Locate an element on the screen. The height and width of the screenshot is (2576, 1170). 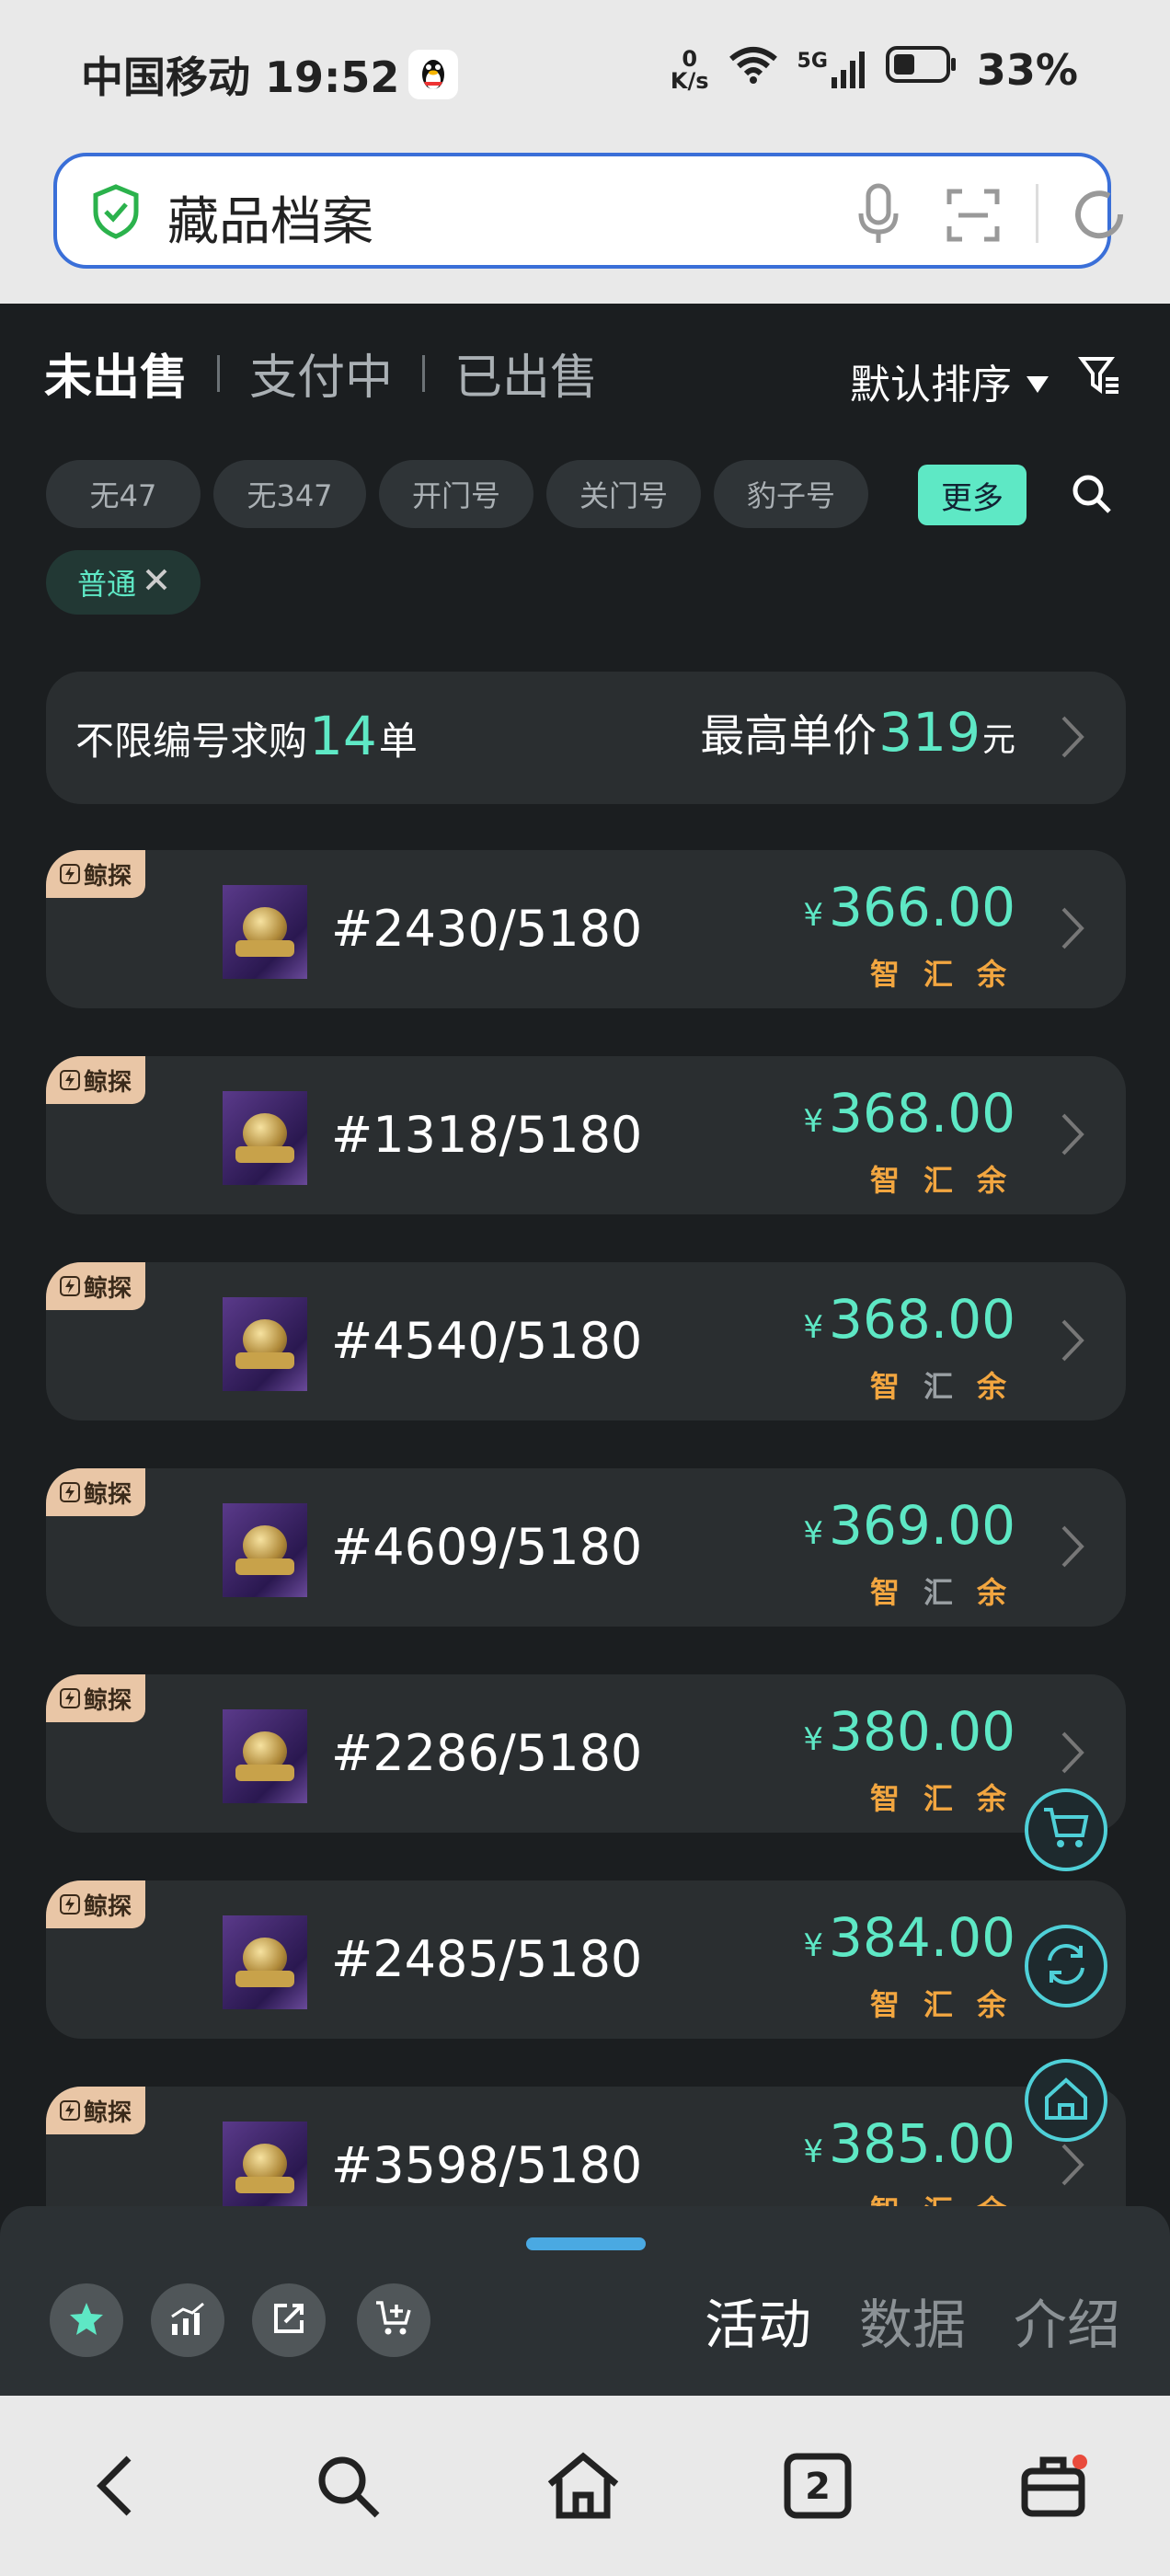
listing-card: 鲸探 #4540/5180 ¥368.00 智汇余 is located at coordinates (586, 1341).